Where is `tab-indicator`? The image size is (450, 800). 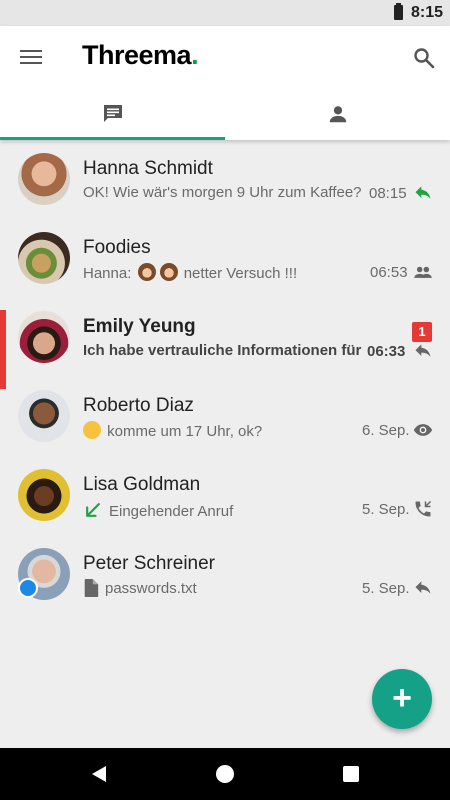 tab-indicator is located at coordinates (112, 138).